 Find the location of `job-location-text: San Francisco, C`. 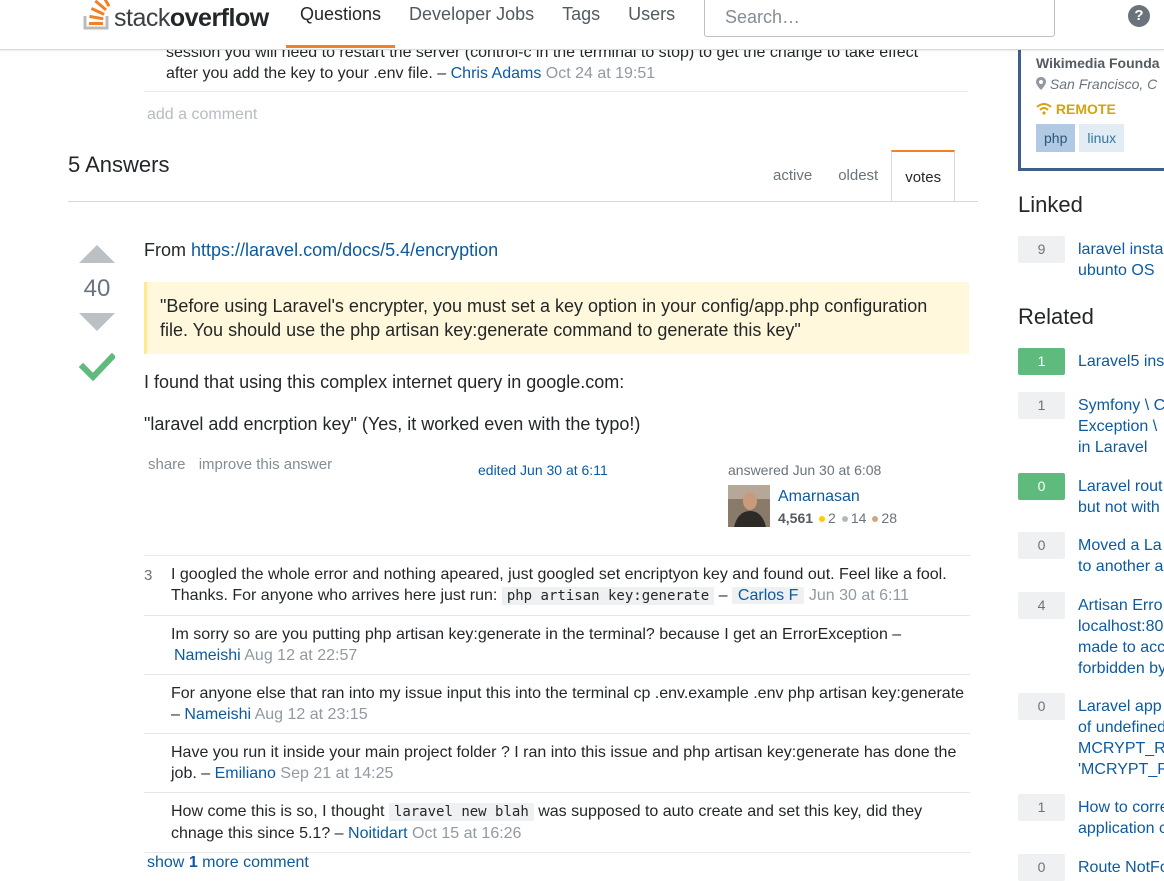

job-location-text: San Francisco, C is located at coordinates (1103, 84).